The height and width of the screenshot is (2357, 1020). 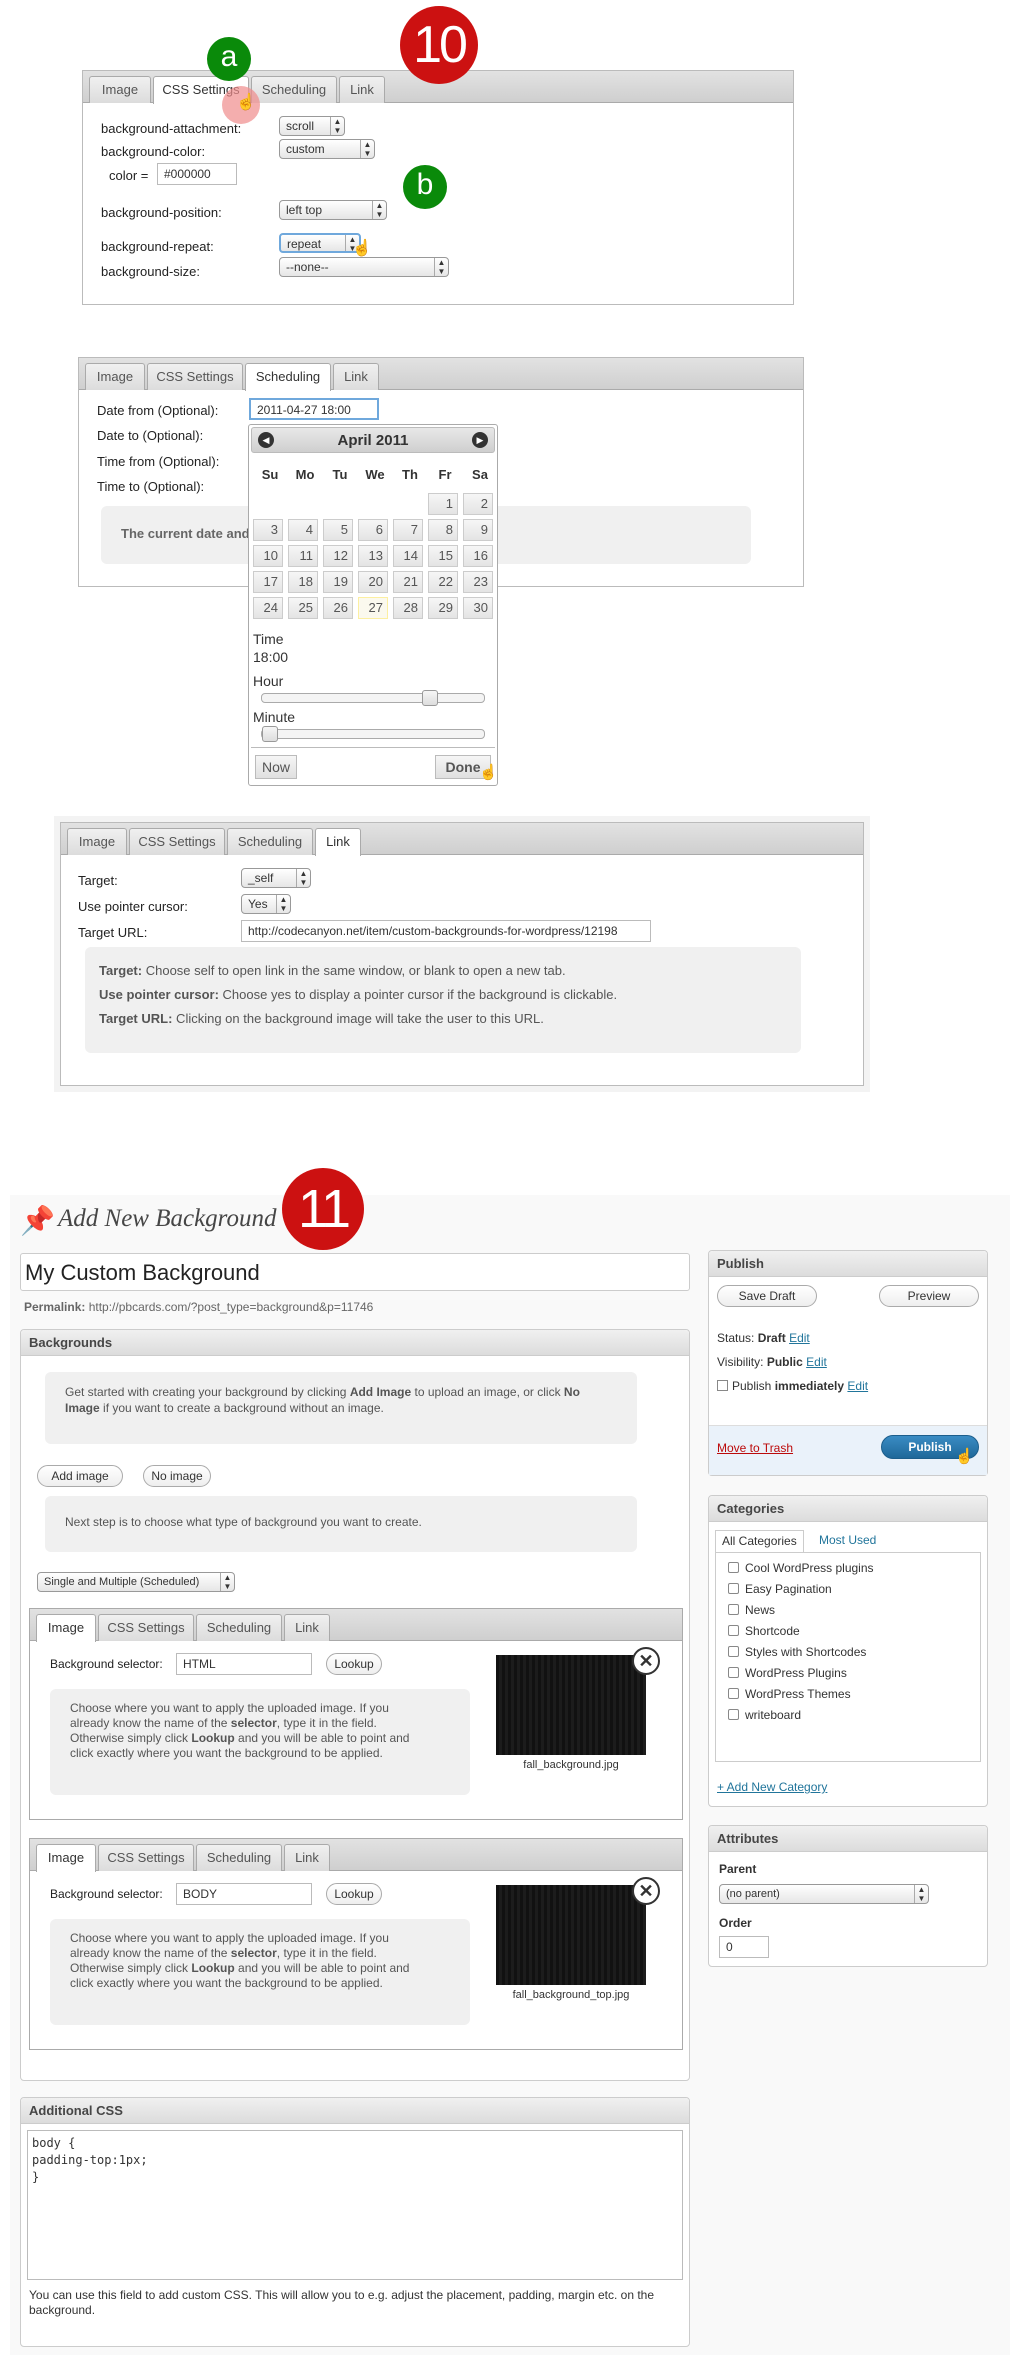 What do you see at coordinates (857, 1386) in the screenshot?
I see `edit-publish-time-link: Edit` at bounding box center [857, 1386].